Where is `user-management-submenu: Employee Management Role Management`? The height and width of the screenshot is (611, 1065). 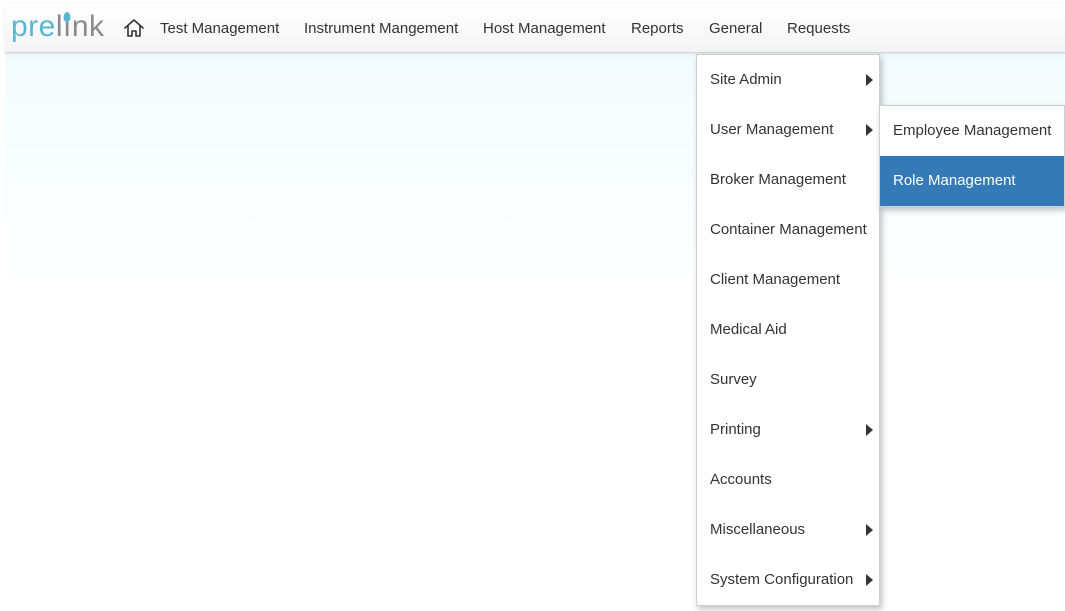
user-management-submenu: Employee Management Role Management is located at coordinates (972, 156).